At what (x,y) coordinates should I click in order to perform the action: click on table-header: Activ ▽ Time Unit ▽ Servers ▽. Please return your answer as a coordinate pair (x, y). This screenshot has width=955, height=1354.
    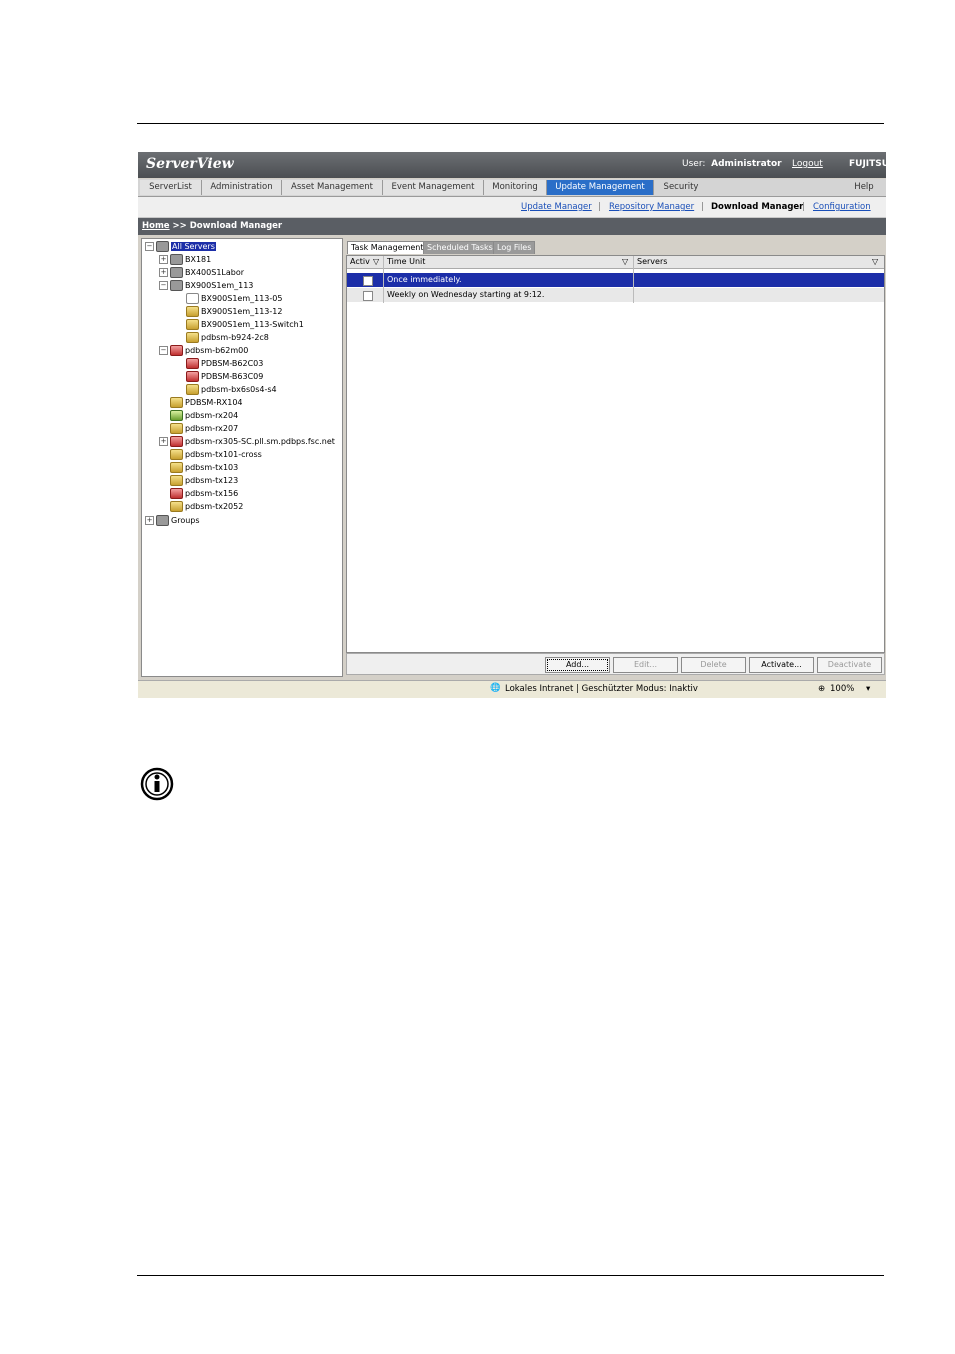
    Looking at the image, I should click on (615, 262).